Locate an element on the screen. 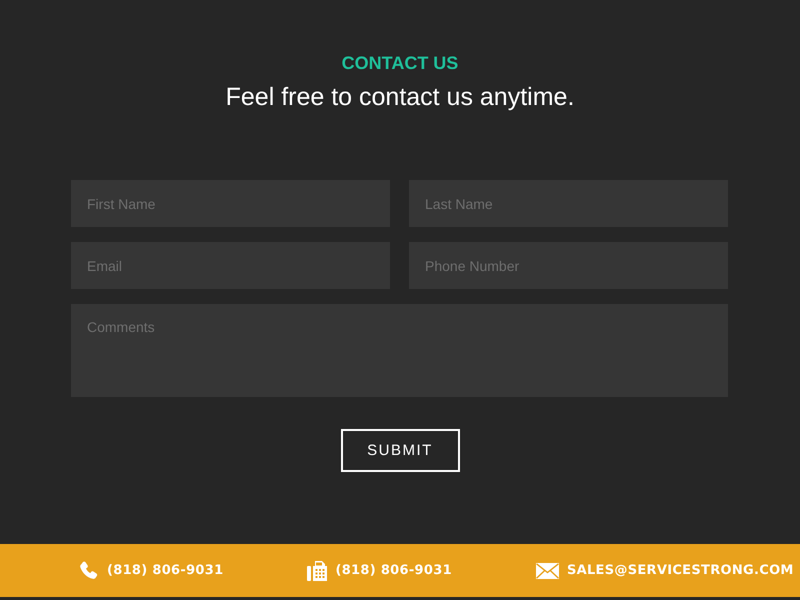  envelope-icon is located at coordinates (547, 570).